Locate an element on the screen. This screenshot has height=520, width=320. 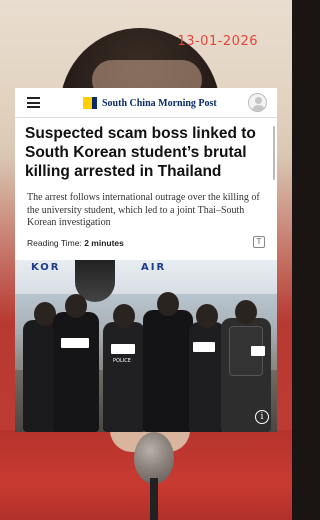
font-size-icon: T is located at coordinates (259, 242).